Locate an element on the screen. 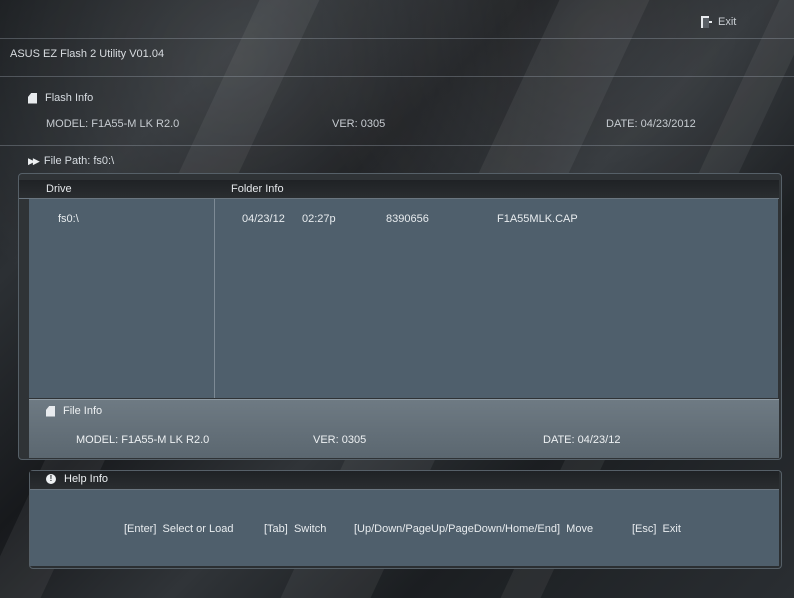  file-info-title: File Info is located at coordinates (83, 411).